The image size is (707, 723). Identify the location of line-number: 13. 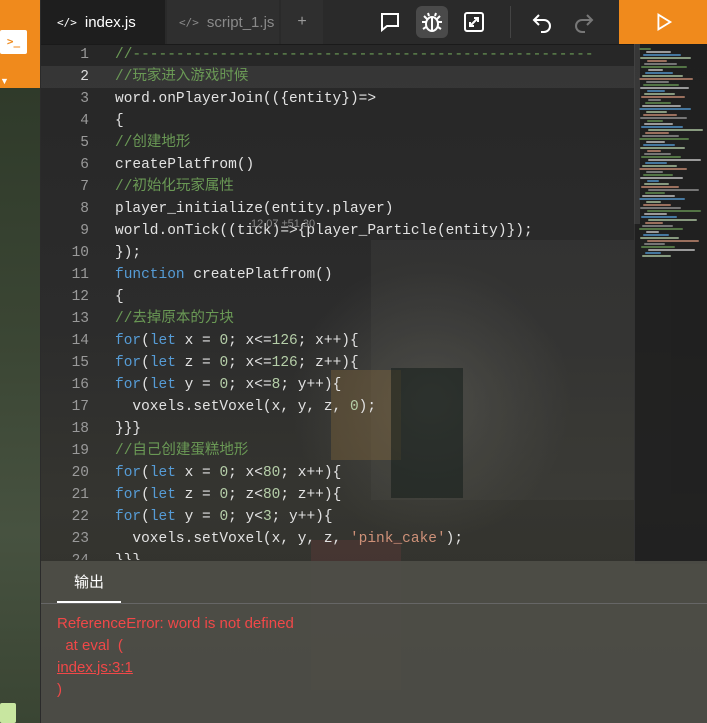
(80, 319).